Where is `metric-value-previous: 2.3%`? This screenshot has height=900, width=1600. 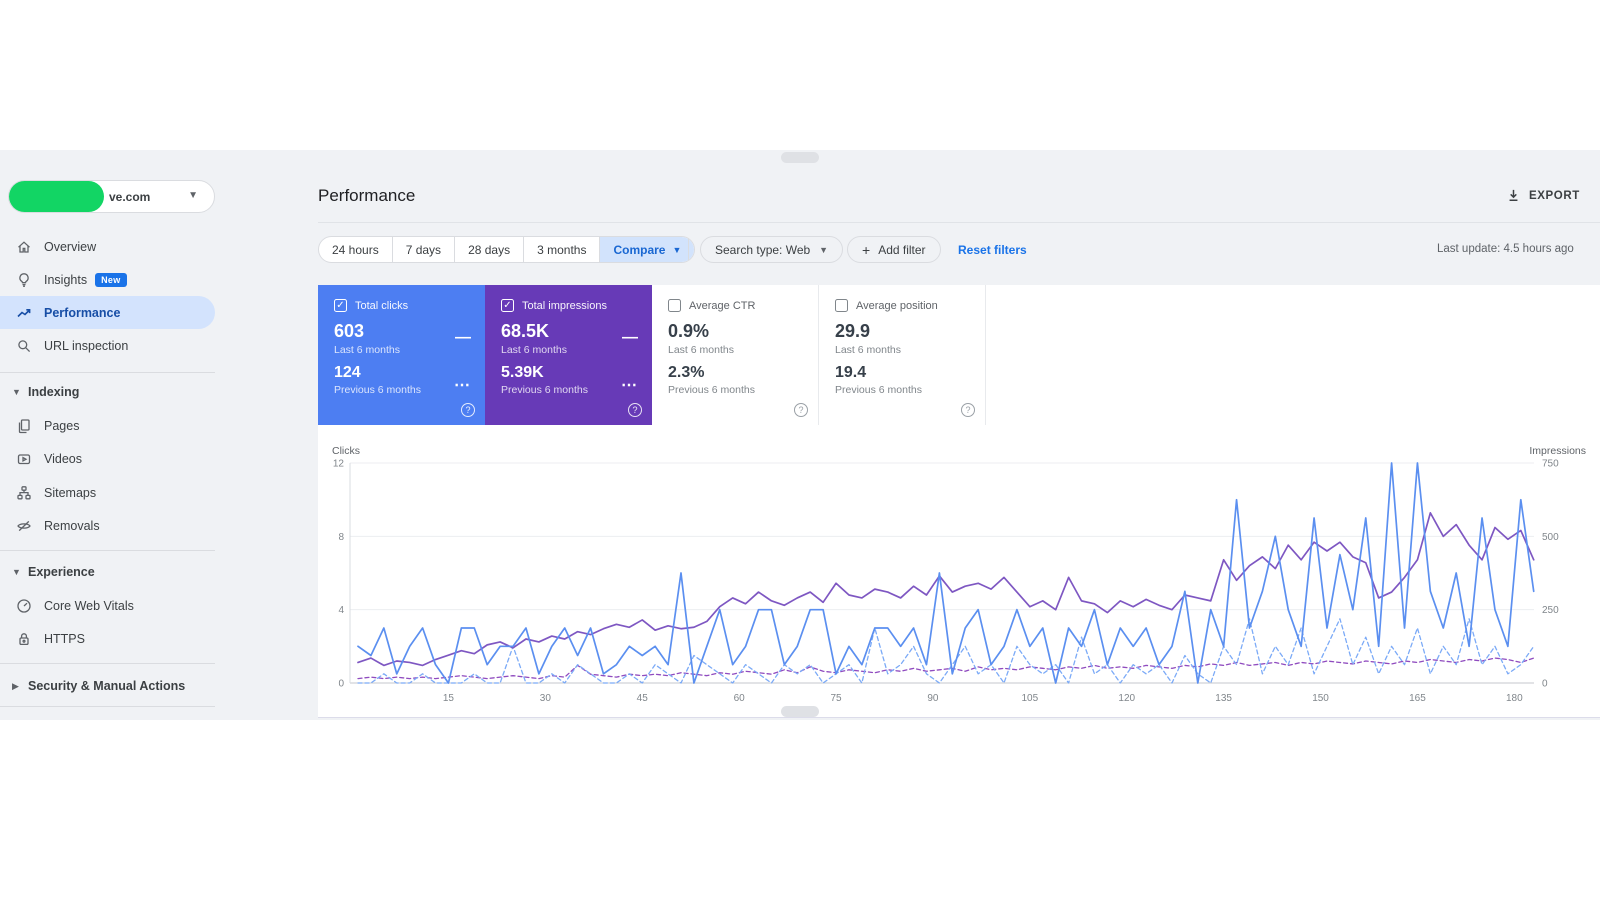 metric-value-previous: 2.3% is located at coordinates (686, 372).